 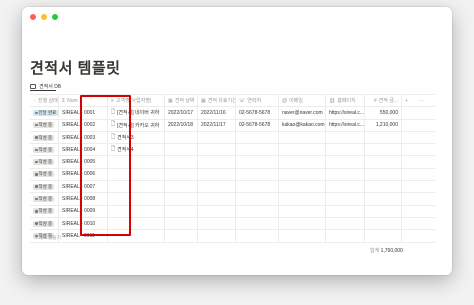 I want to click on cell-email: naver@naver.com, so click(x=302, y=113).